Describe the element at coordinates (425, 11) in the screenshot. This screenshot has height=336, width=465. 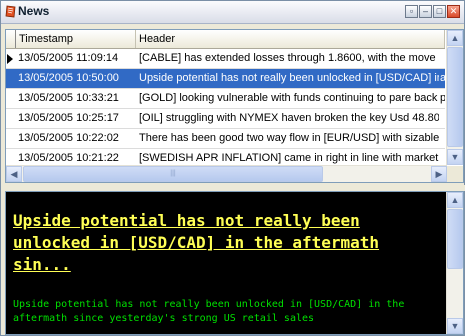
I see `minimize-icon: –` at that location.